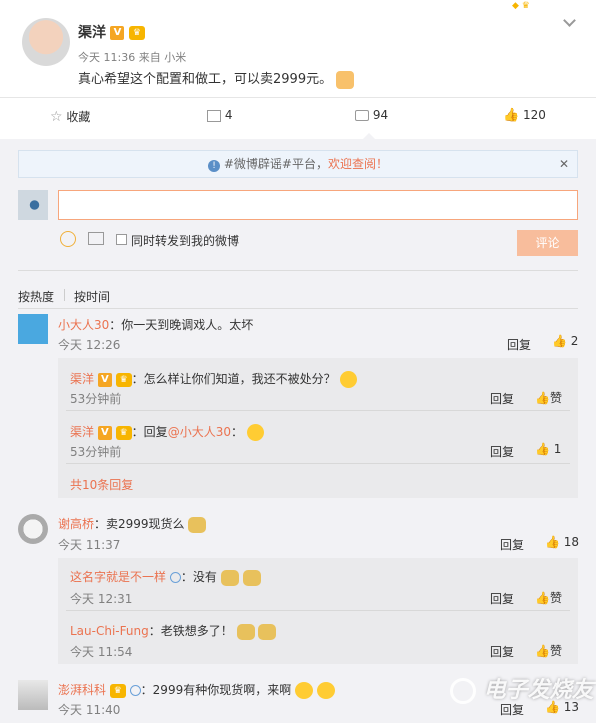  I want to click on reply-time: 今天 11:54, so click(101, 652).